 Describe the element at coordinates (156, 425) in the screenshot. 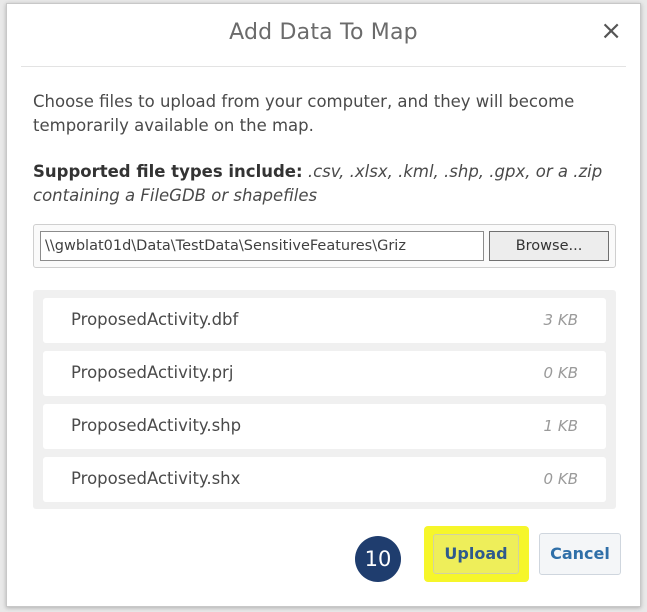

I see `file-name: ProposedActivity.shp` at that location.